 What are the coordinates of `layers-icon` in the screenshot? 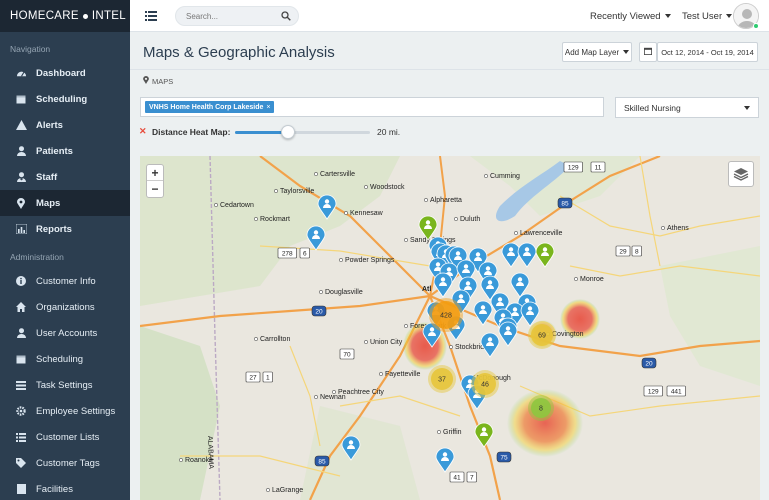 It's located at (741, 174).